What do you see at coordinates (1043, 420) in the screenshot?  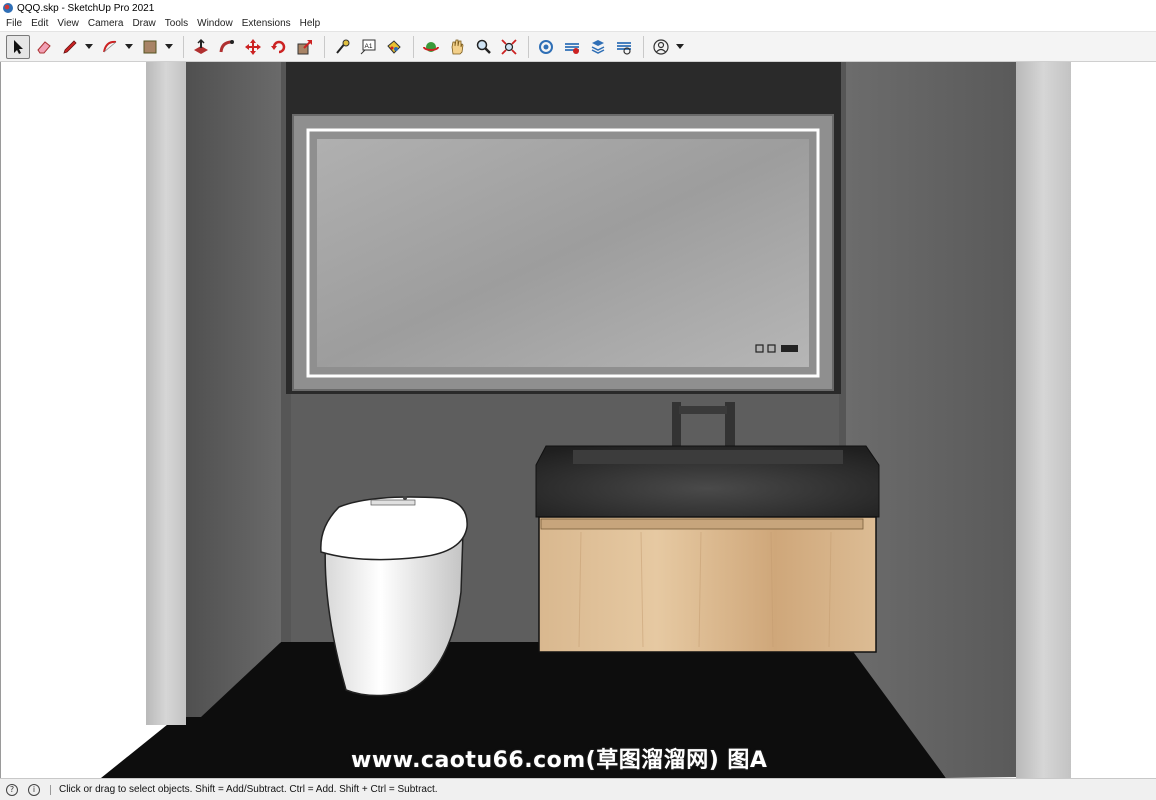 I see `right-pillar` at bounding box center [1043, 420].